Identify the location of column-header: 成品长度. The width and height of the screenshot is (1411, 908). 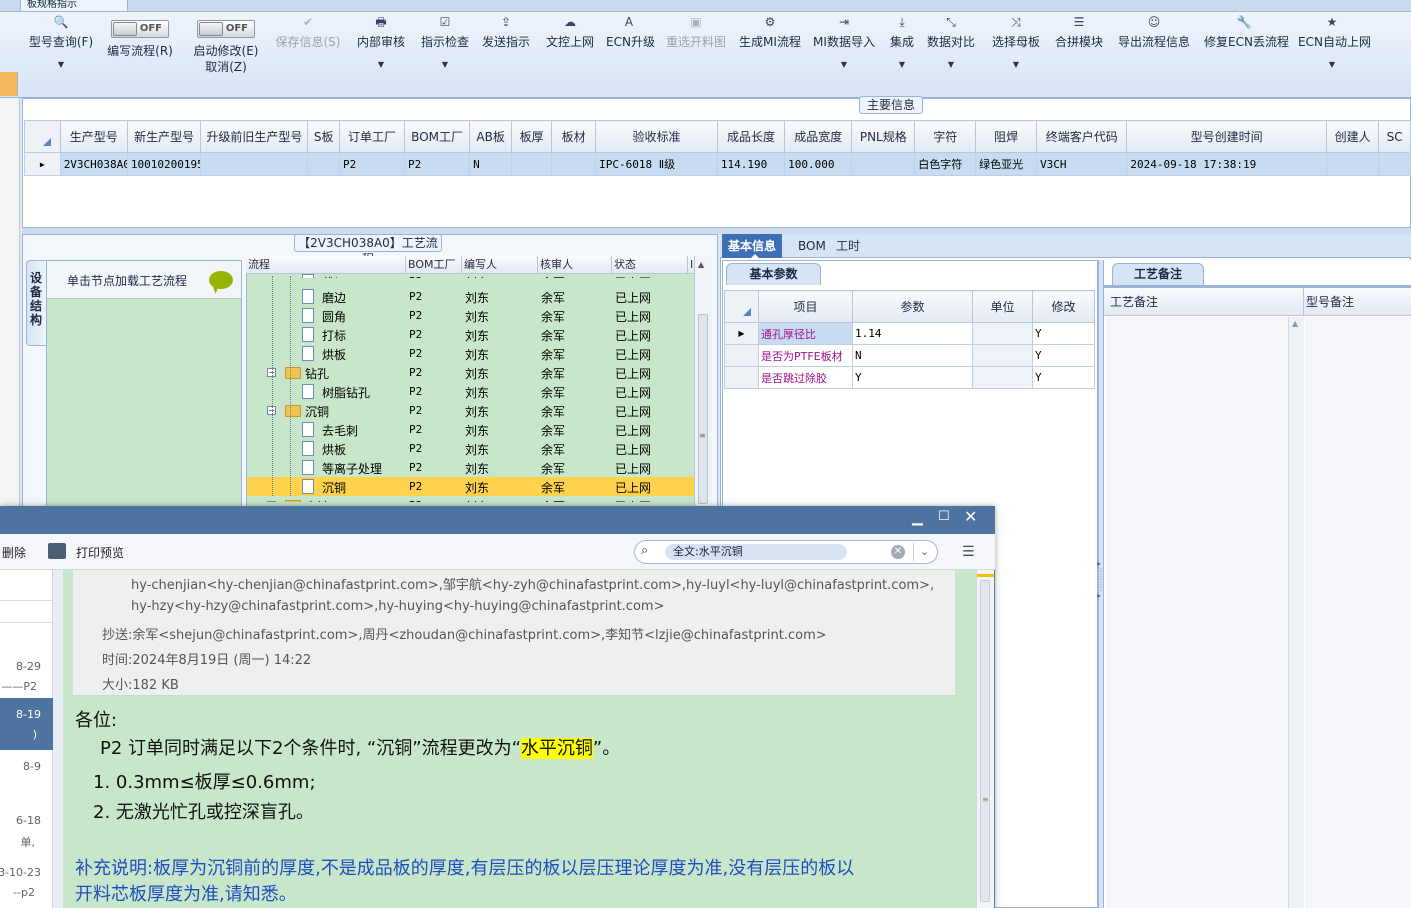
(751, 136).